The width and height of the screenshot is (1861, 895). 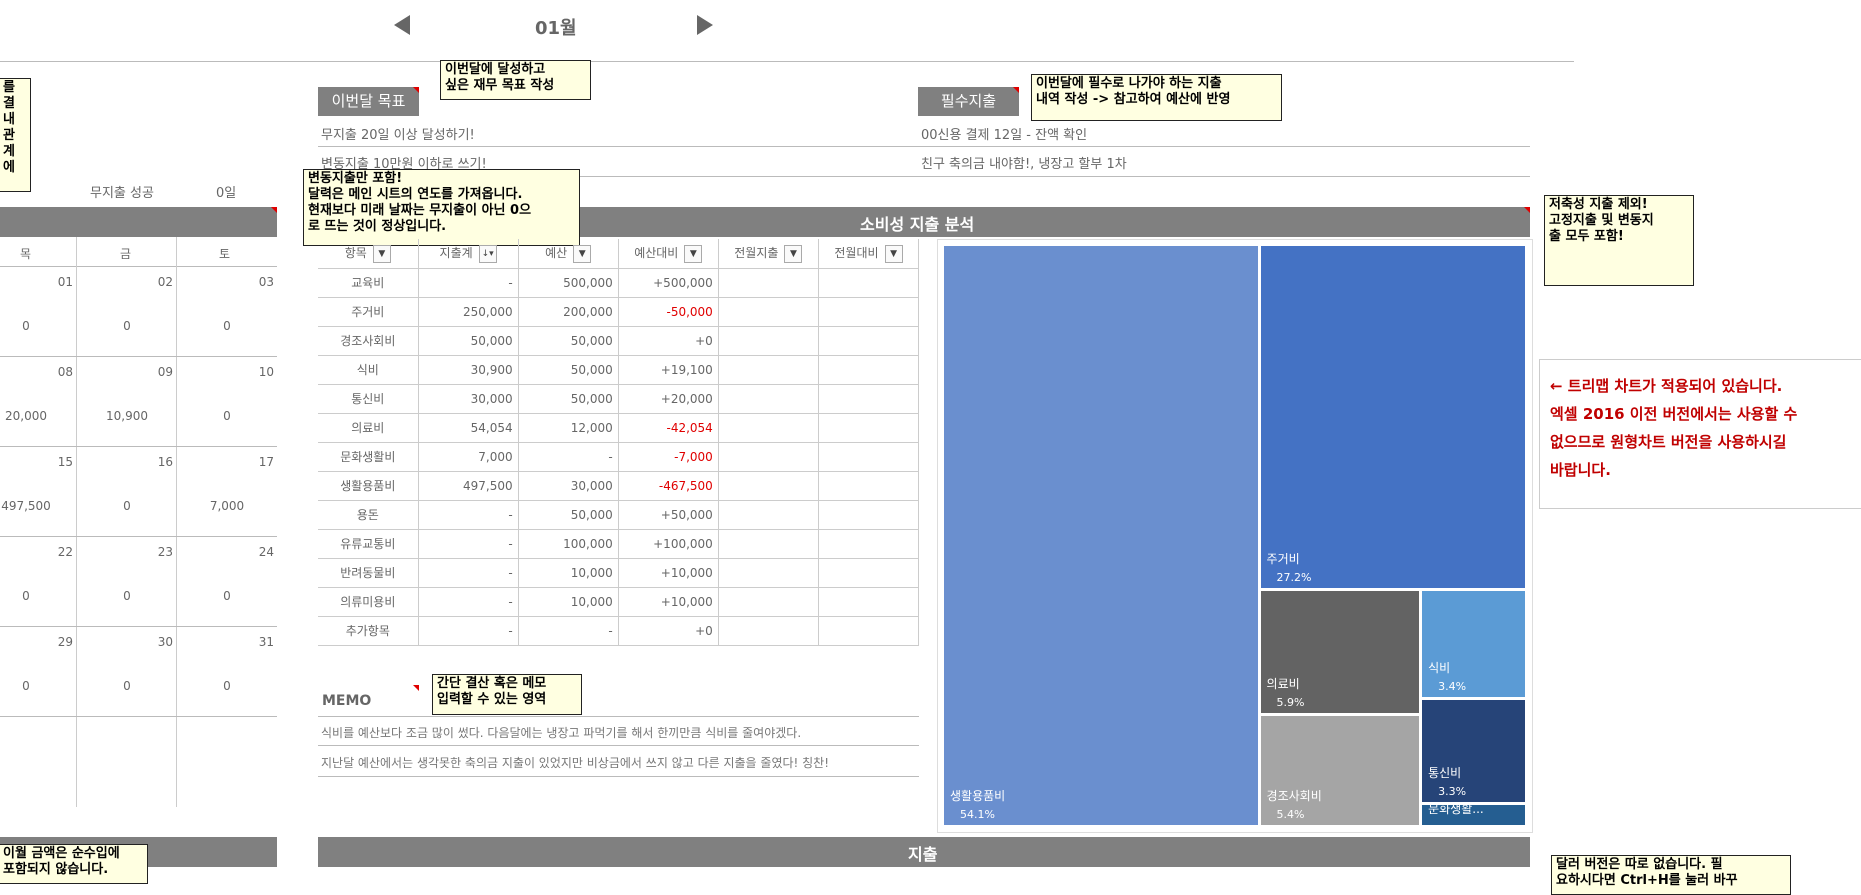 What do you see at coordinates (768, 254) in the screenshot?
I see `col-header-prev-spent: 전월지출 ▼` at bounding box center [768, 254].